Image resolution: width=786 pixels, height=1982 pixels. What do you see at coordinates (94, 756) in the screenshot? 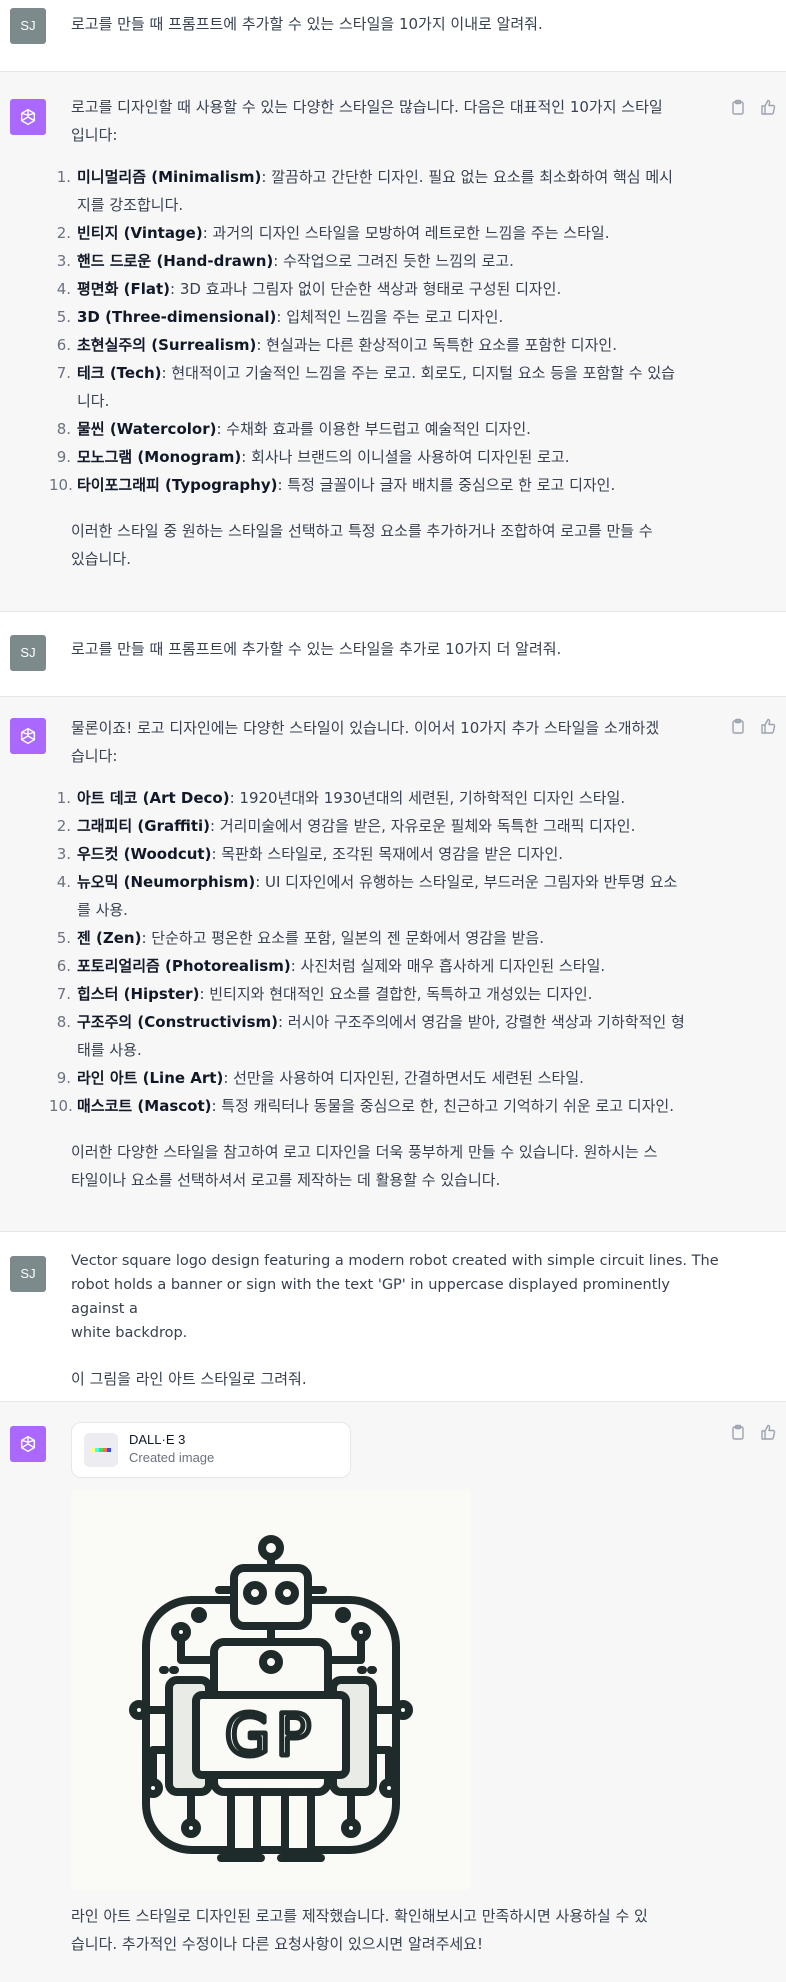
I see `intro-line-2: 습니다:` at bounding box center [94, 756].